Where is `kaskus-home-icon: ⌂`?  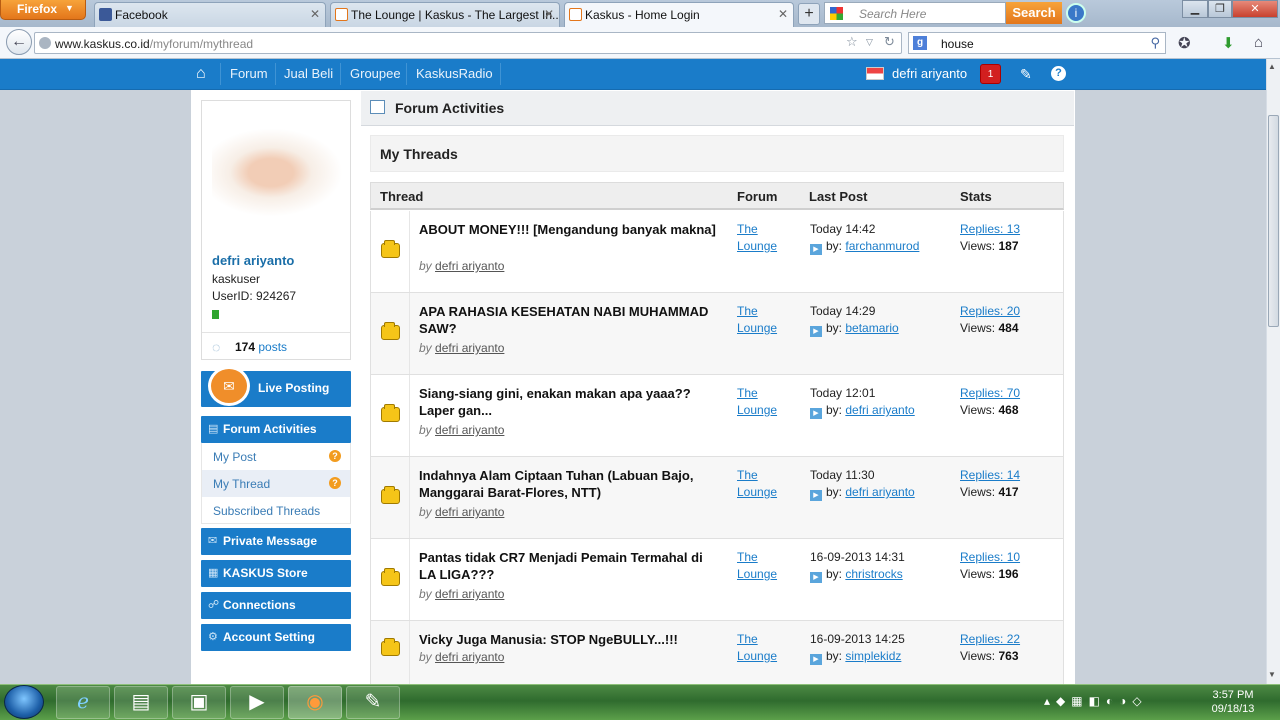
kaskus-home-icon: ⌂ is located at coordinates (201, 74).